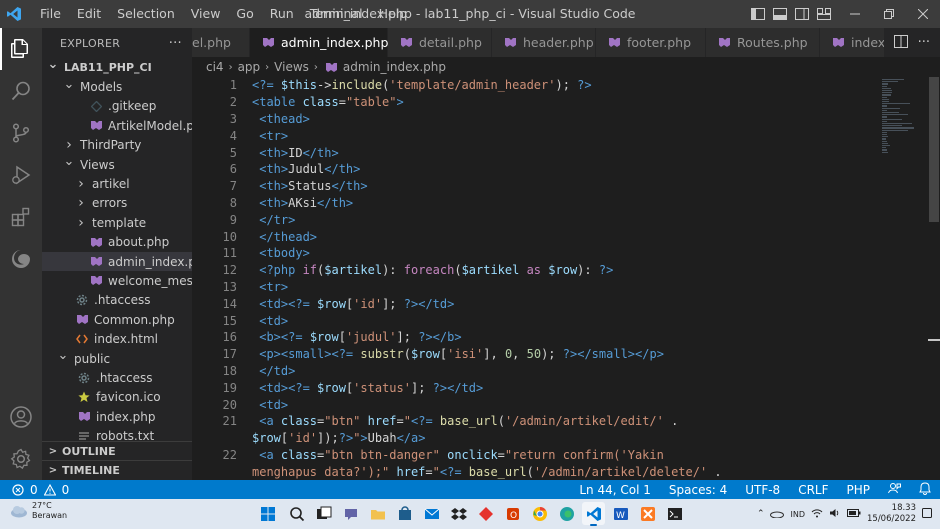  Describe the element at coordinates (117, 222) in the screenshot. I see `folder-item: › template` at that location.